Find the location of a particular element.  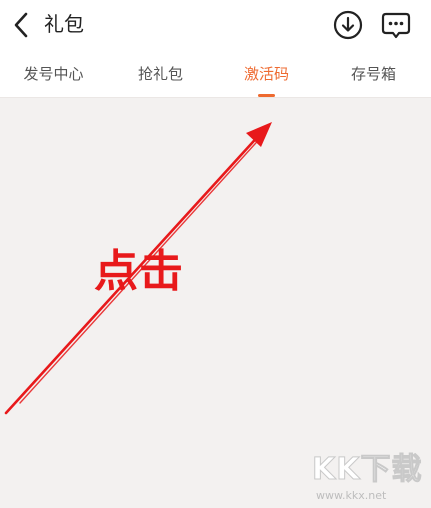

annotation-click-label: 点击 is located at coordinates (139, 271).